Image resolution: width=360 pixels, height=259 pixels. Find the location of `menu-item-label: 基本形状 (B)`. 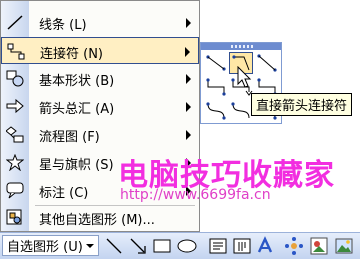

menu-item-label: 基本形状 (B) is located at coordinates (77, 81).